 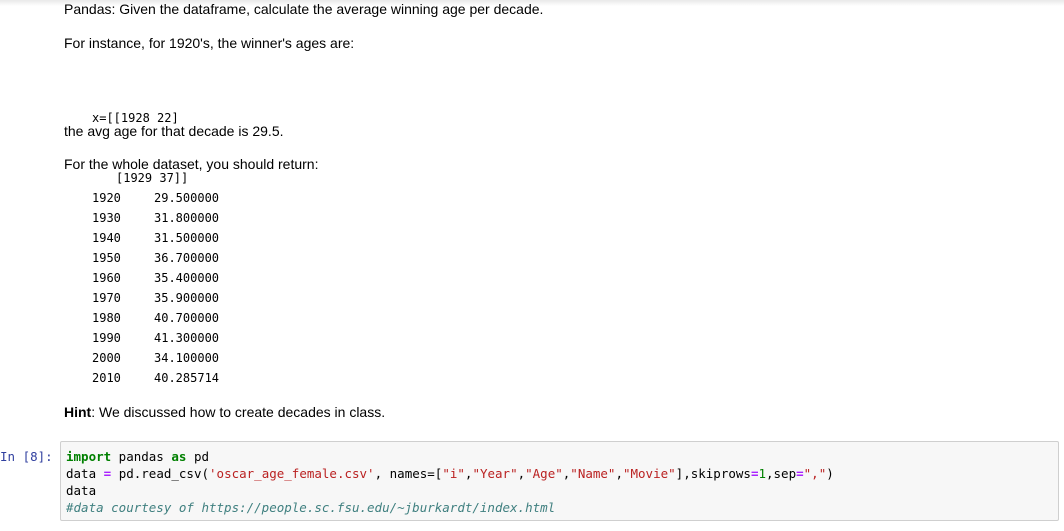 What do you see at coordinates (408, 473) in the screenshot?
I see `argument: , names=[` at bounding box center [408, 473].